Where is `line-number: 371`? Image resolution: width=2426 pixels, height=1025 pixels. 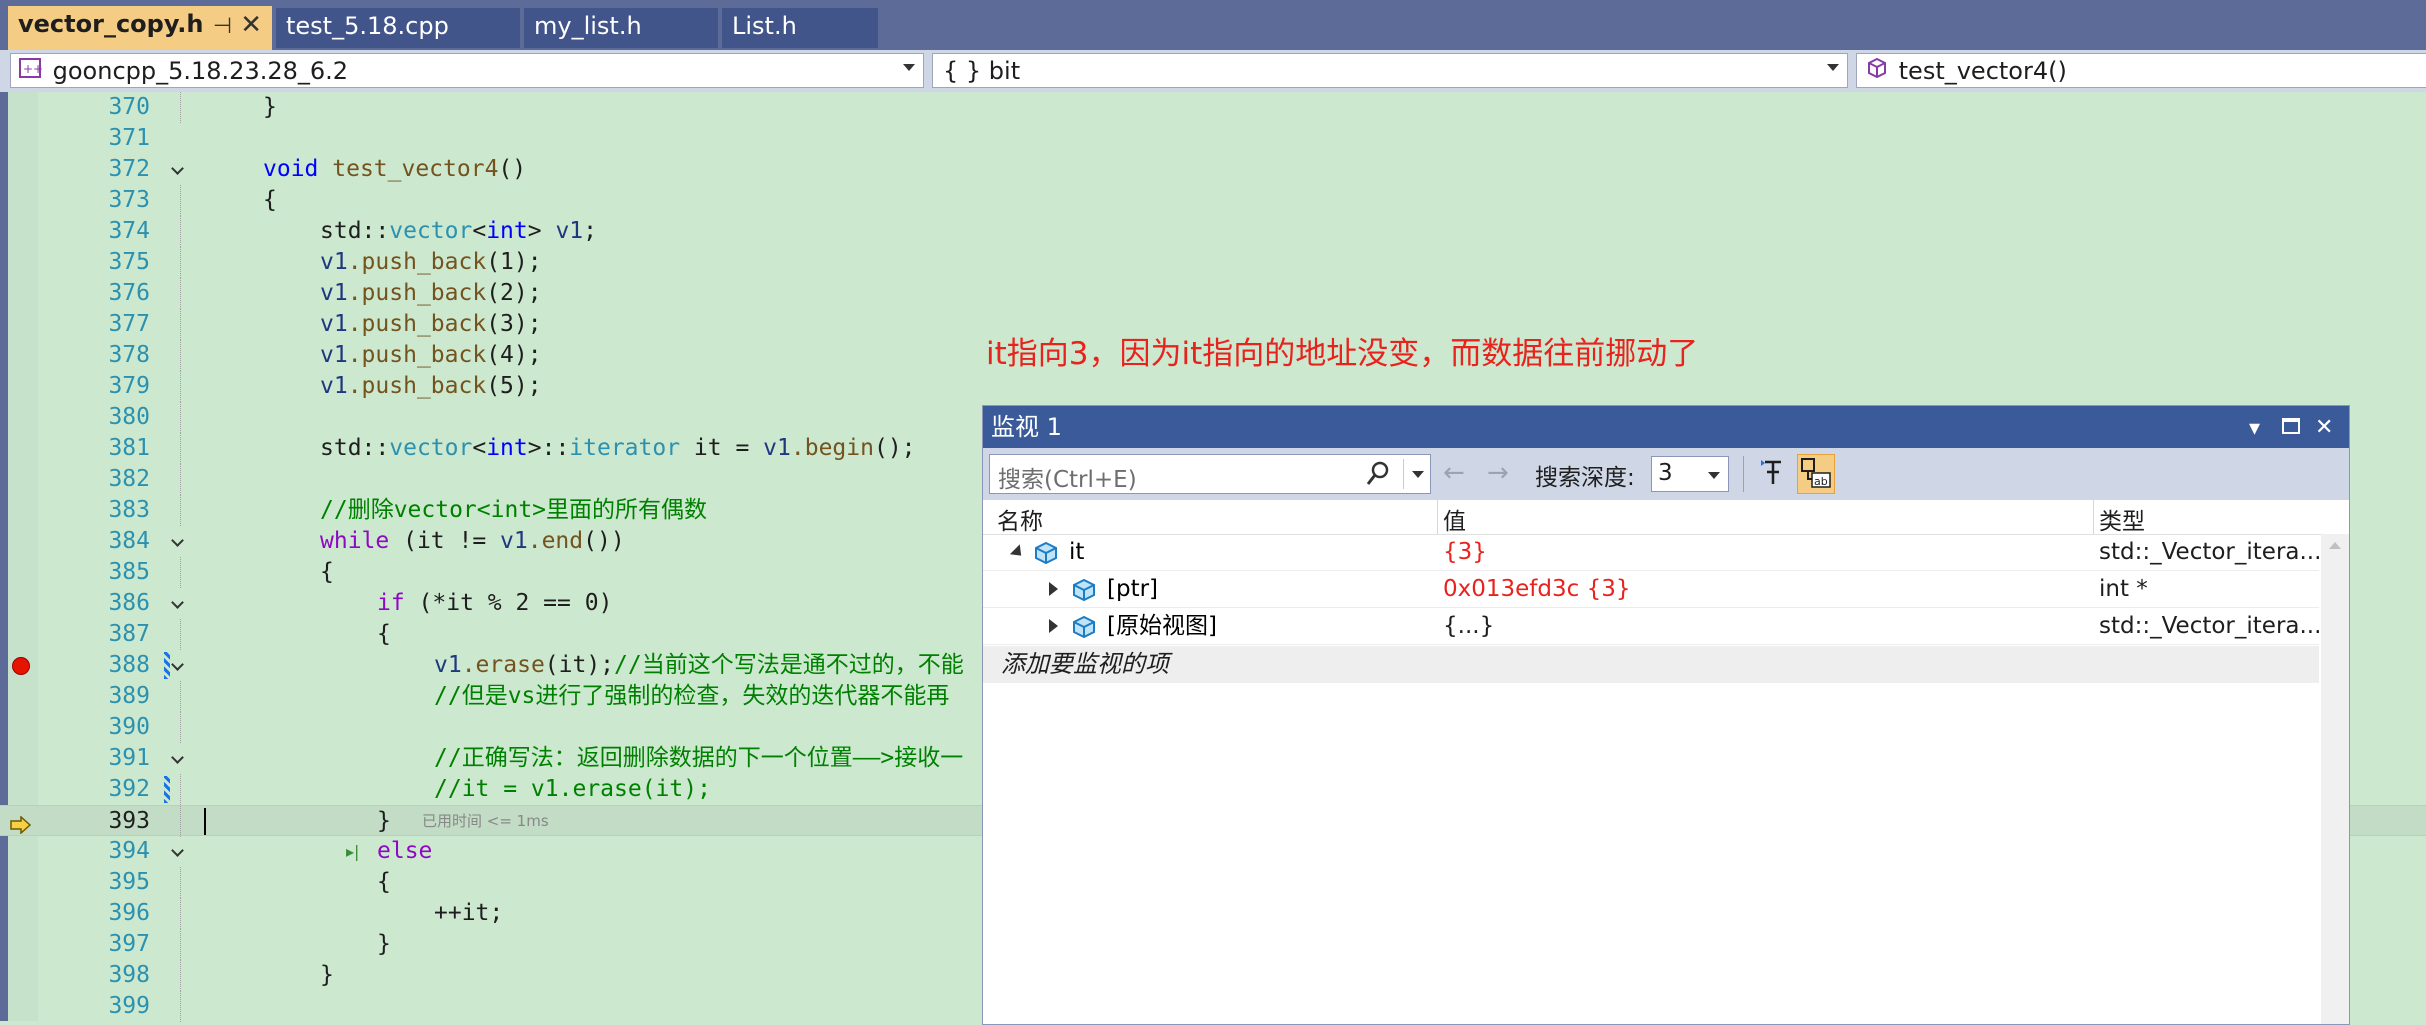
line-number: 371 is located at coordinates (129, 138).